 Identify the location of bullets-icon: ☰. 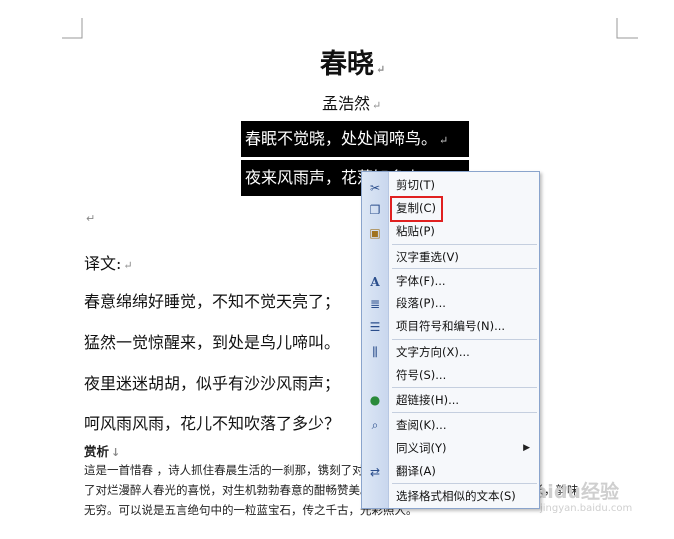
(375, 327).